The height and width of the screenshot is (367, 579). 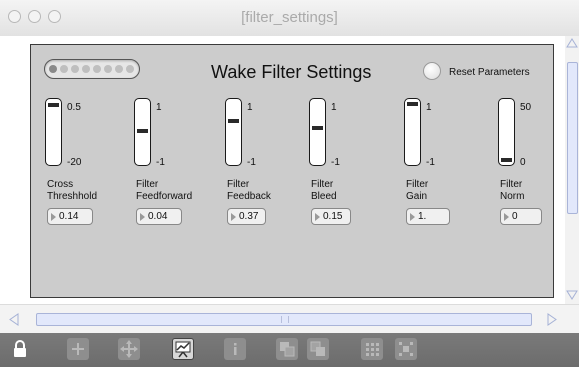 I want to click on slider-min-label: 0, so click(x=523, y=162).